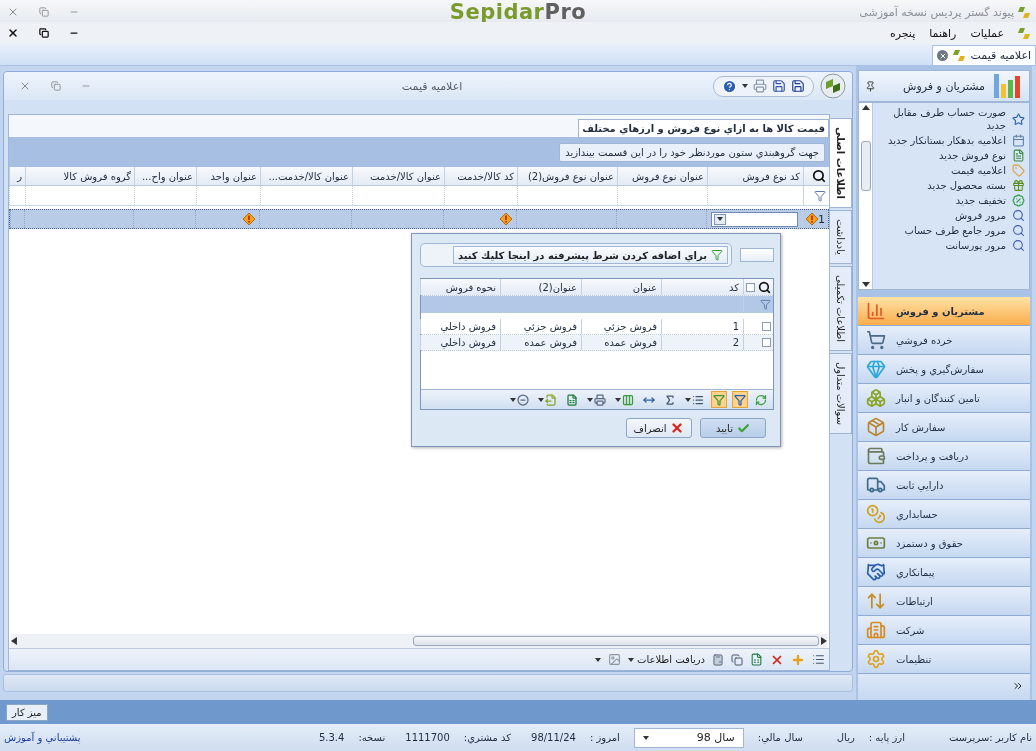  What do you see at coordinates (460, 287) in the screenshot?
I see `column-header: نحوه فروش` at bounding box center [460, 287].